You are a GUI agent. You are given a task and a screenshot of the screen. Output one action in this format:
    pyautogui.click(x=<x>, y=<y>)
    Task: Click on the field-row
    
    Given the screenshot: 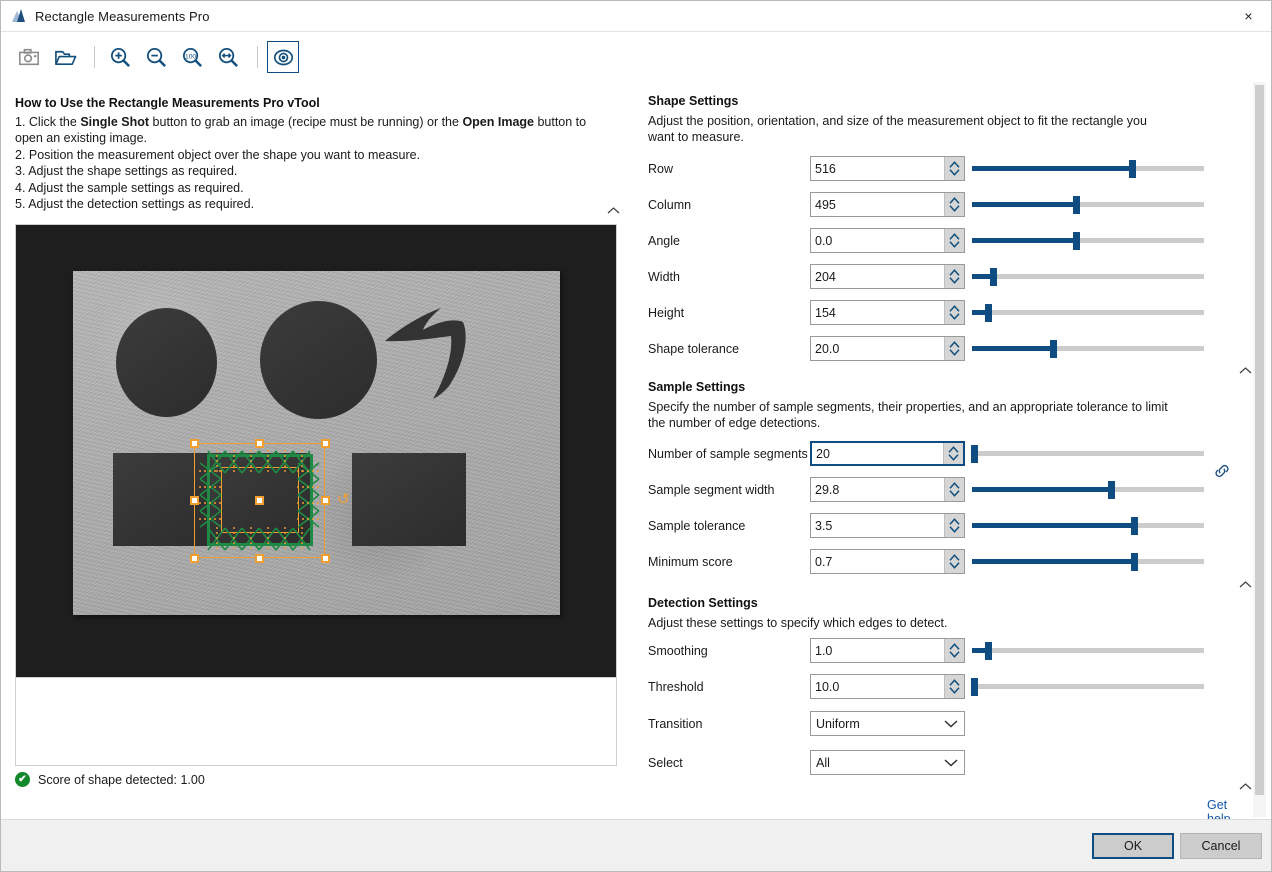 What is the action you would take?
    pyautogui.click(x=887, y=168)
    